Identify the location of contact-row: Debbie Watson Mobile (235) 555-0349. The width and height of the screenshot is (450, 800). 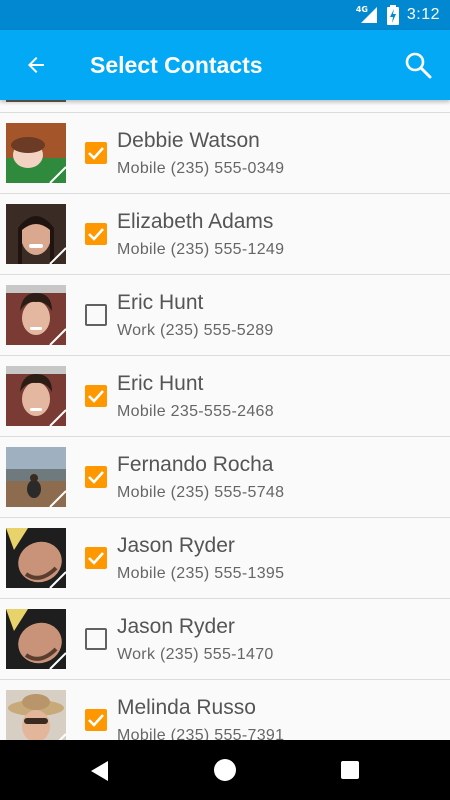
(225, 153).